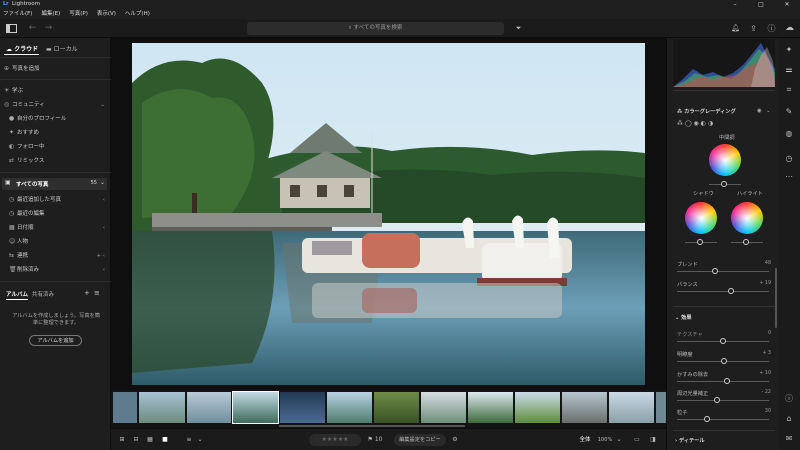  Describe the element at coordinates (605, 440) in the screenshot. I see `zoom-level: 100%` at that location.